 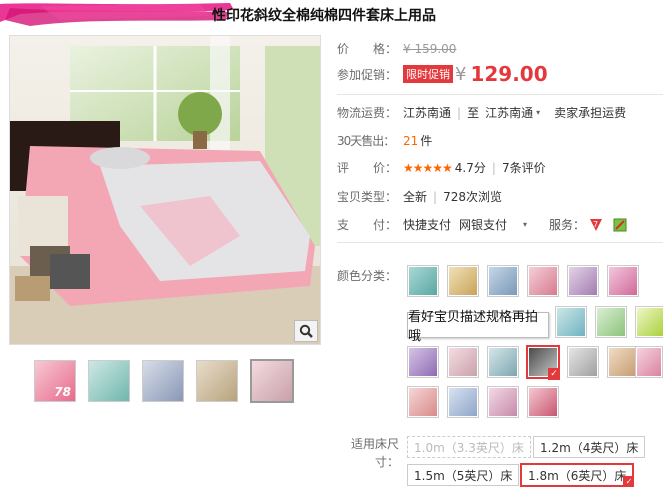 I want to click on promo-label: 参加促销：, so click(x=367, y=74).